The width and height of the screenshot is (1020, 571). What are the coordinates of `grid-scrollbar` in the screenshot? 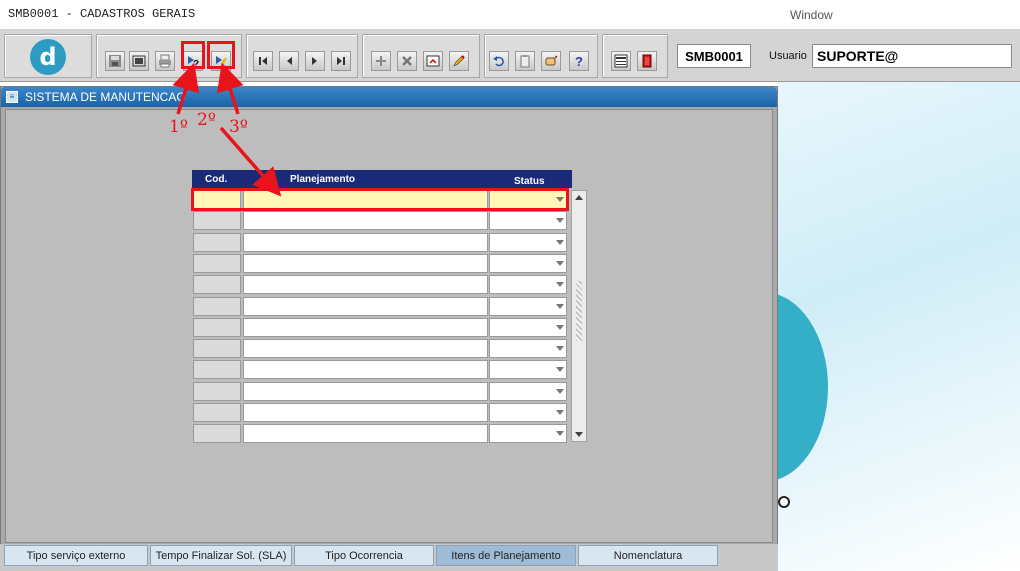 It's located at (579, 316).